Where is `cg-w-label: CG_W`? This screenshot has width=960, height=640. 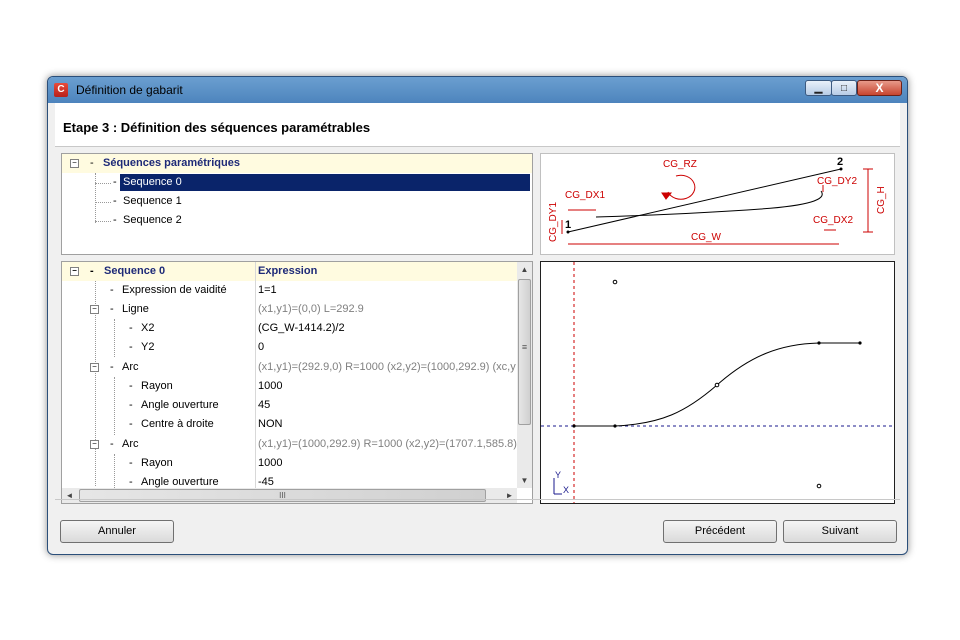
cg-w-label: CG_W is located at coordinates (706, 237).